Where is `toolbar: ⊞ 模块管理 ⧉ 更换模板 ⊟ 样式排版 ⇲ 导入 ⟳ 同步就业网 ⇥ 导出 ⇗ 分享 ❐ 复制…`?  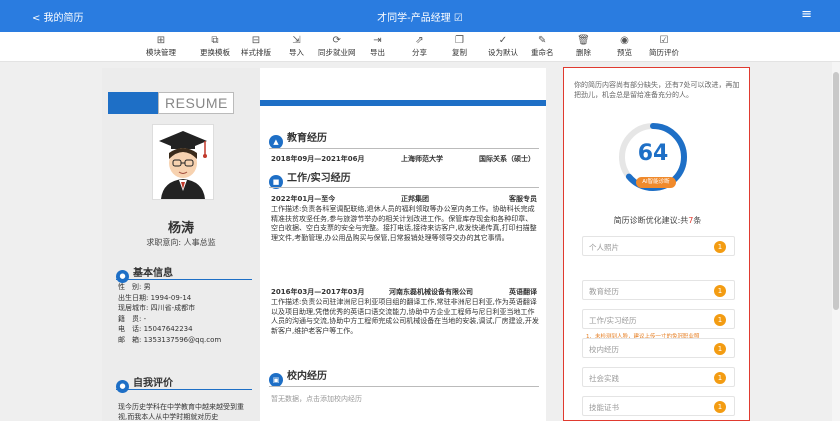 toolbar: ⊞ 模块管理 ⧉ 更换模板 ⊟ 样式排版 ⇲ 导入 ⟳ 同步就业网 ⇥ 导出 ⇗ 分享 ❐ 复制… is located at coordinates (420, 47).